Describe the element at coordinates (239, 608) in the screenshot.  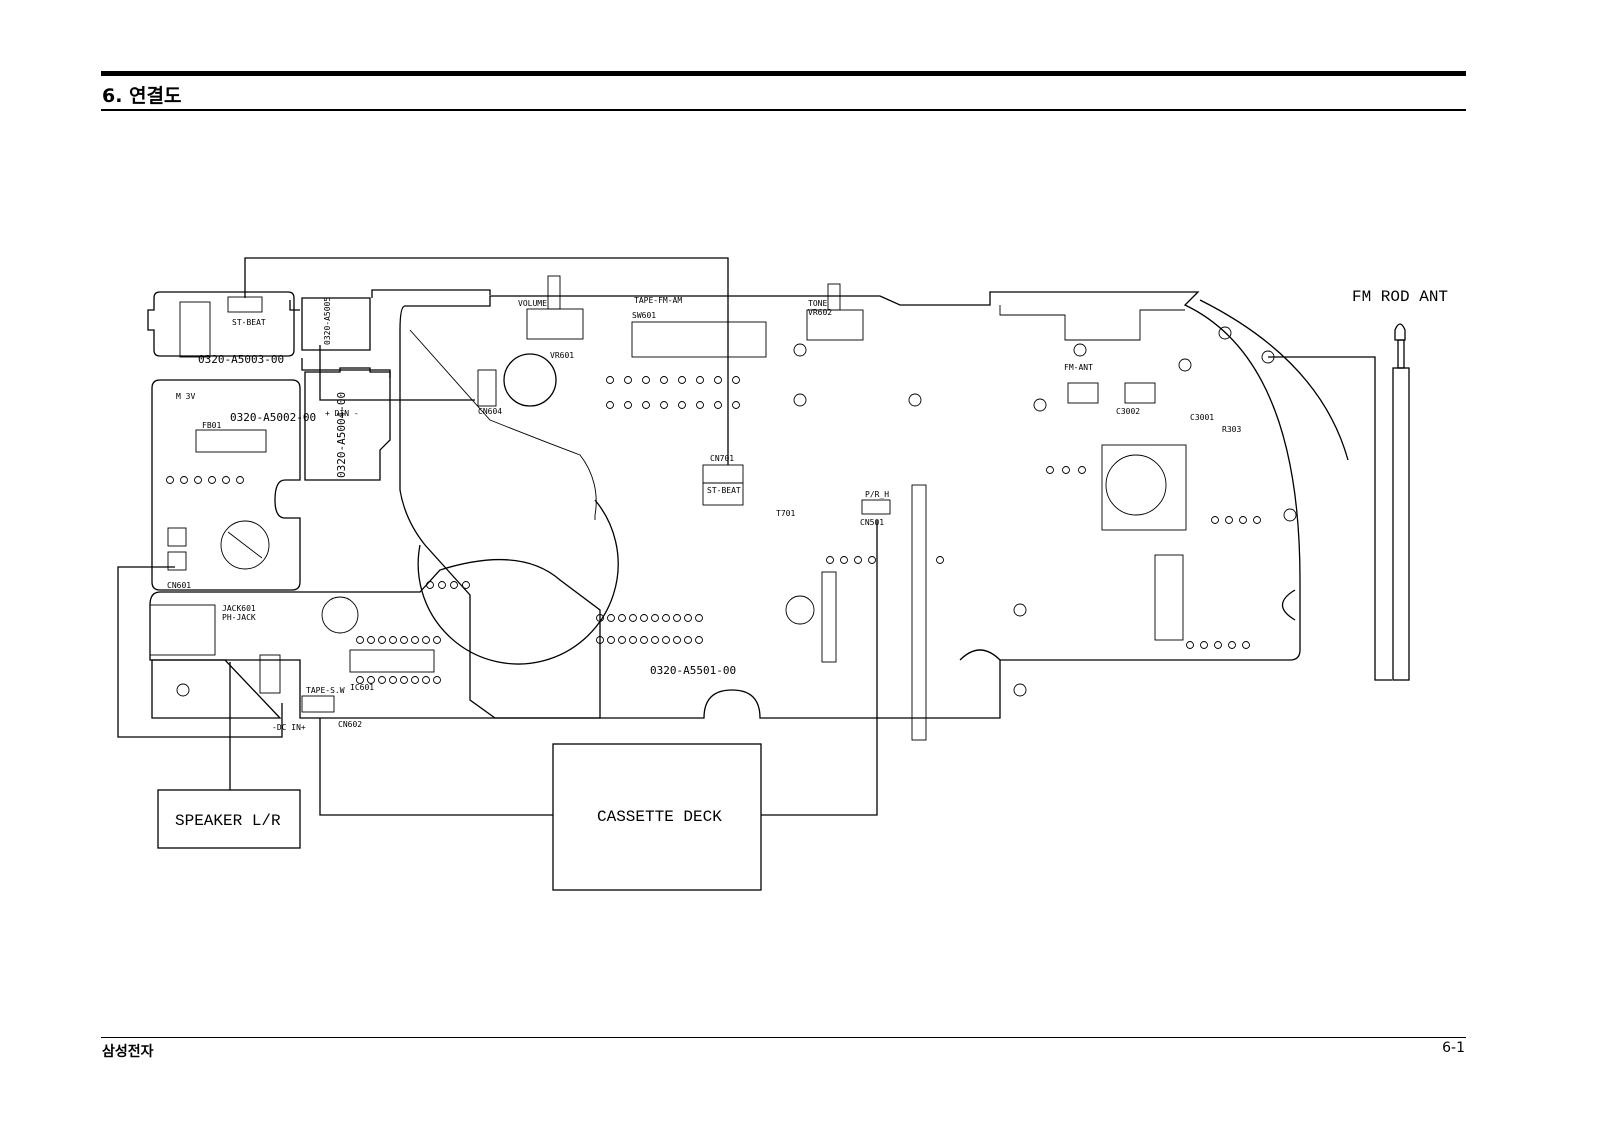
I see `part-label: JACK601` at that location.